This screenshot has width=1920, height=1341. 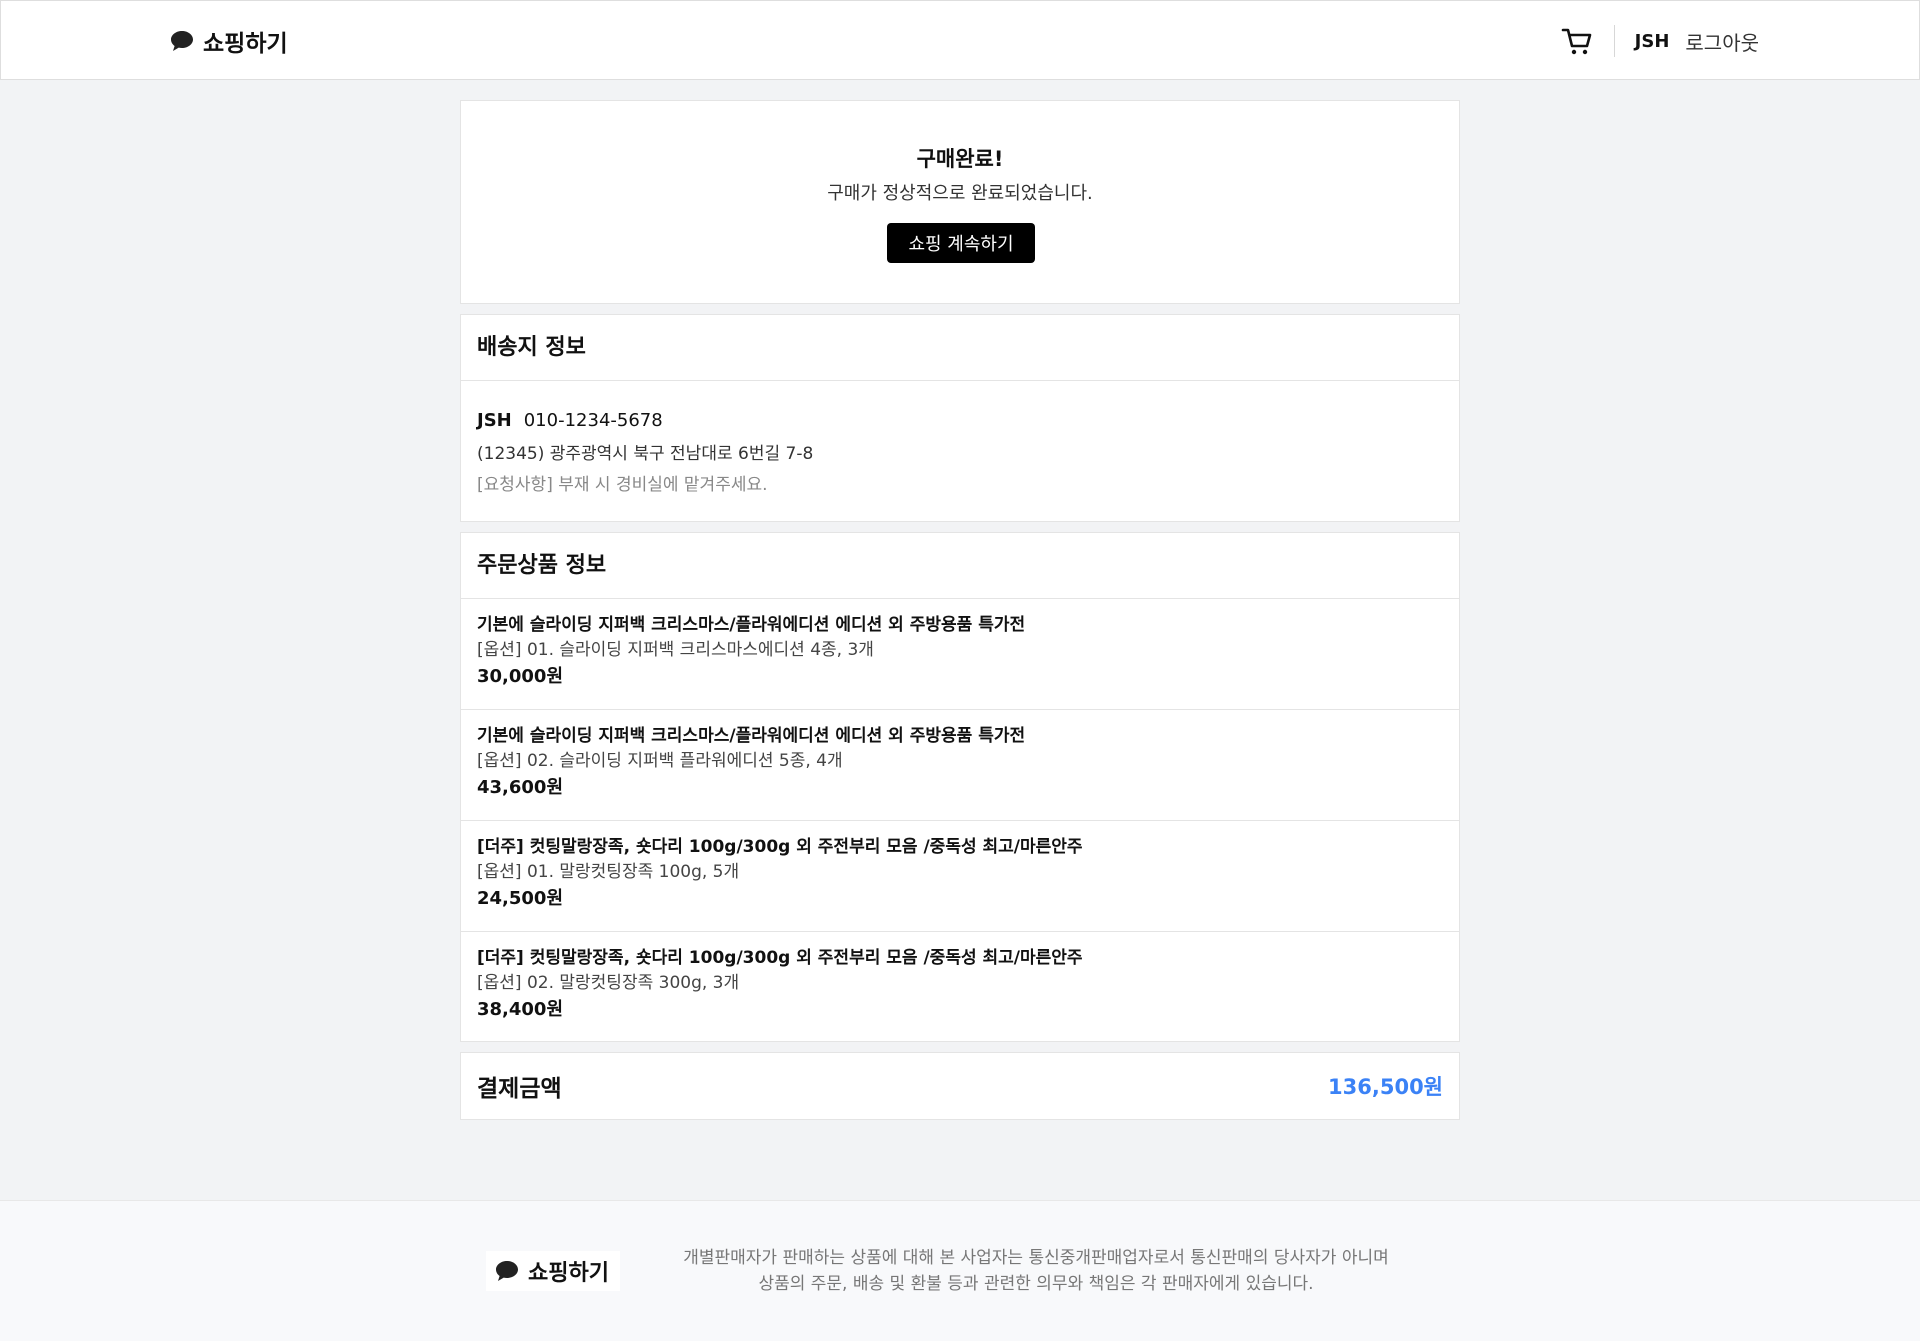 What do you see at coordinates (494, 420) in the screenshot?
I see `recipient-name: JSH` at bounding box center [494, 420].